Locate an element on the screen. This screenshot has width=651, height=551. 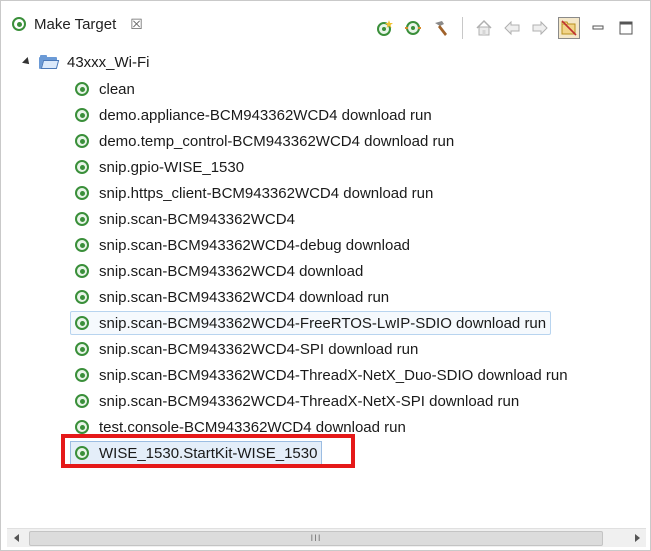
target-label: snip.gpio-WISE_1530 is located at coordinates (172, 167).